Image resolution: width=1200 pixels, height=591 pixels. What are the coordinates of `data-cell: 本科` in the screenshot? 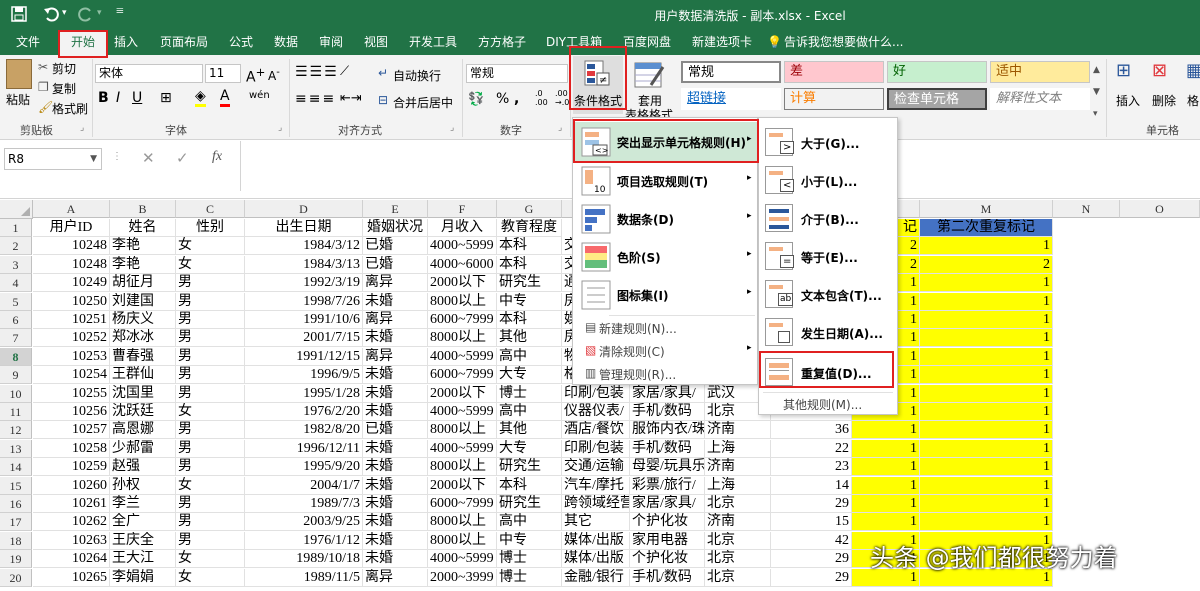 It's located at (529, 246).